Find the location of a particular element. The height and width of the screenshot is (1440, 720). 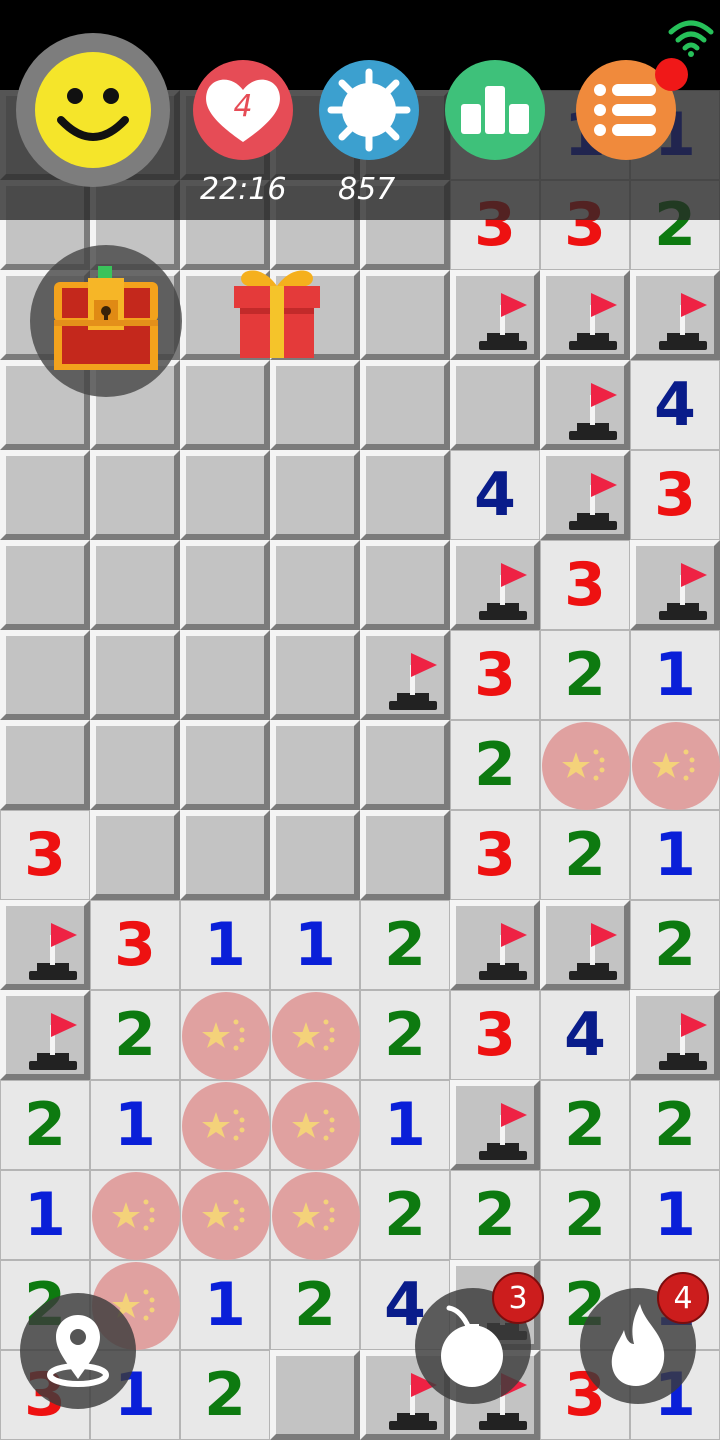

smiley-reset-button is located at coordinates (93, 110).